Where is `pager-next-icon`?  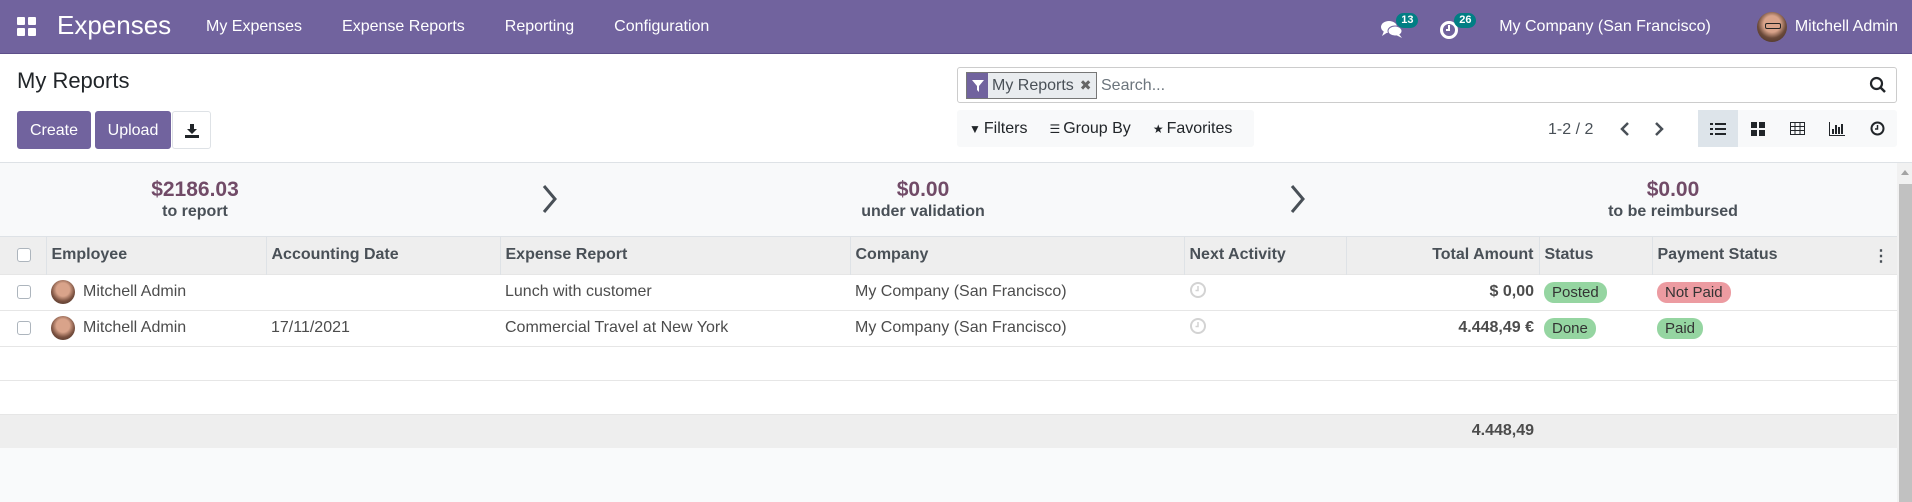 pager-next-icon is located at coordinates (1659, 129).